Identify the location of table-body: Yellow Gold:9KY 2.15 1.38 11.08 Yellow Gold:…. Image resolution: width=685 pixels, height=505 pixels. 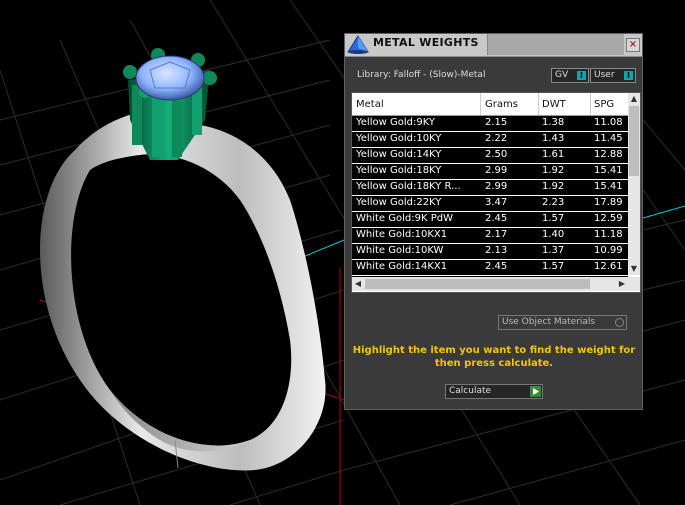
(490, 204).